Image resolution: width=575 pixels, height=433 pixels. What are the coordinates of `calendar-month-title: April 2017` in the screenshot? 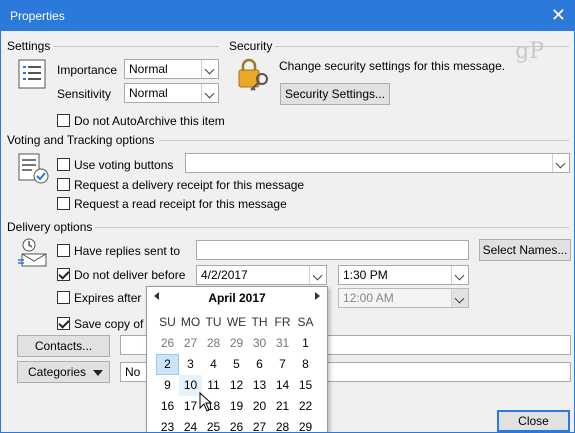 It's located at (237, 298).